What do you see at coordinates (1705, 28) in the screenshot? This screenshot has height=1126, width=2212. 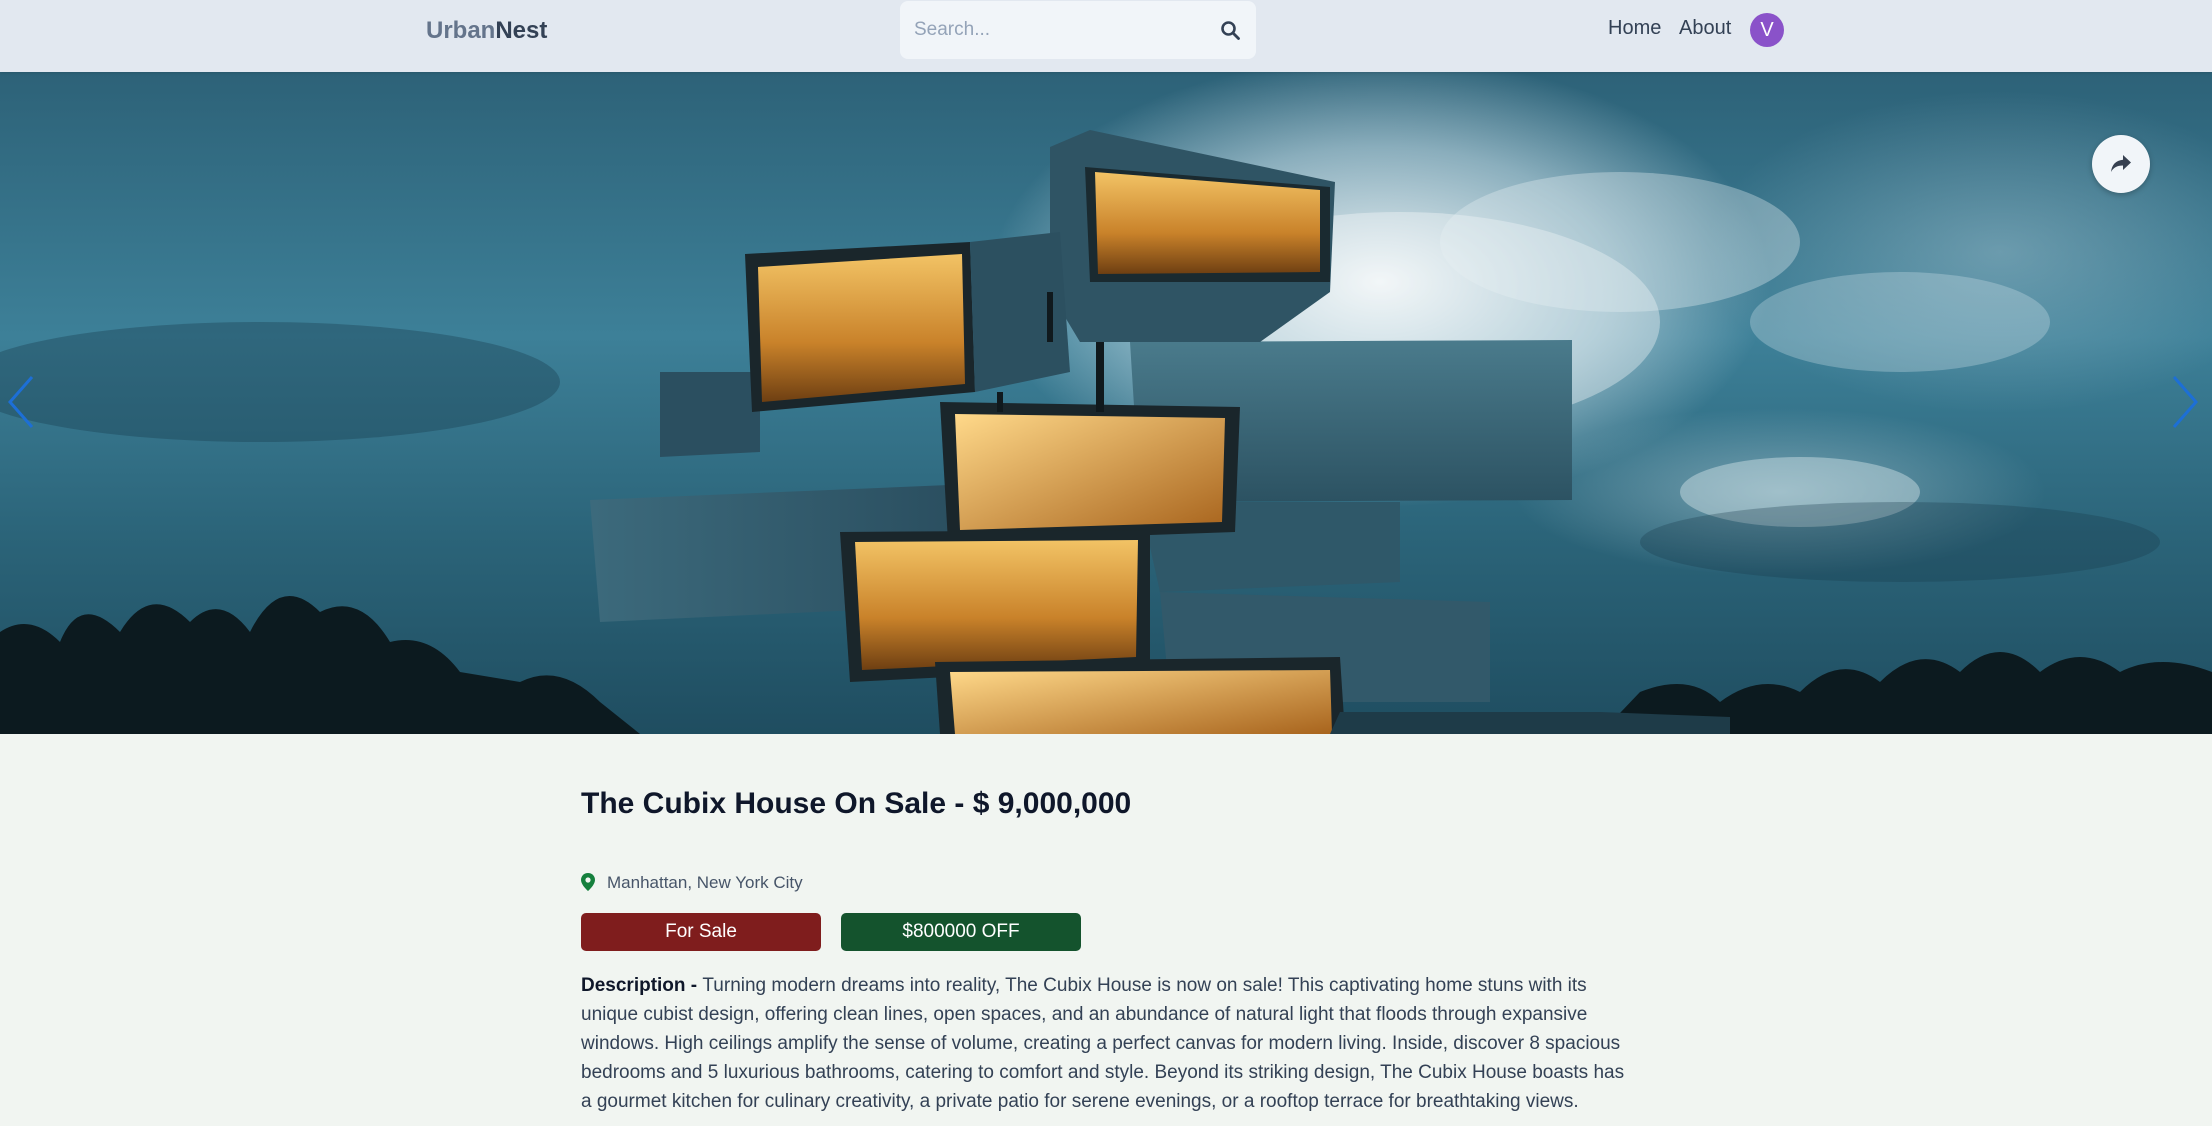 I see `nav-link-about: About` at bounding box center [1705, 28].